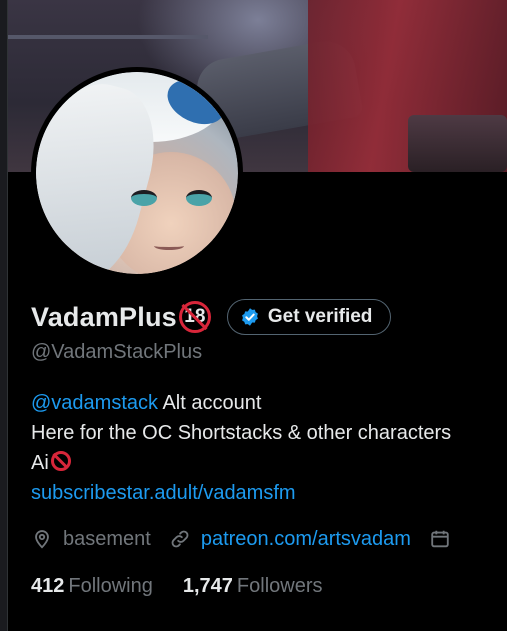 The height and width of the screenshot is (631, 507). Describe the element at coordinates (117, 352) in the screenshot. I see `profile-handle: @VadamStackPlus` at that location.